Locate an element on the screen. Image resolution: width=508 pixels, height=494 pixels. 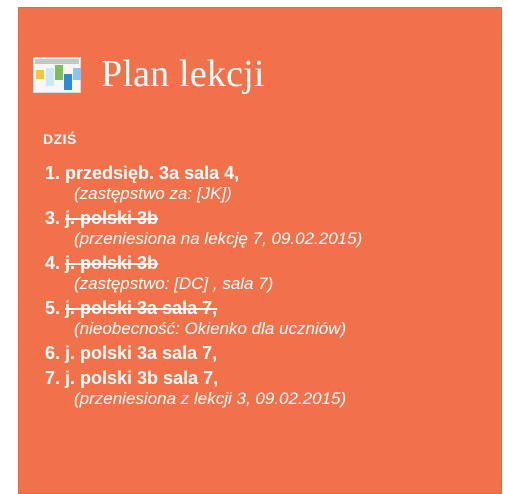
lesson-subject: przedsięb. 3a sala 4, is located at coordinates (152, 173).